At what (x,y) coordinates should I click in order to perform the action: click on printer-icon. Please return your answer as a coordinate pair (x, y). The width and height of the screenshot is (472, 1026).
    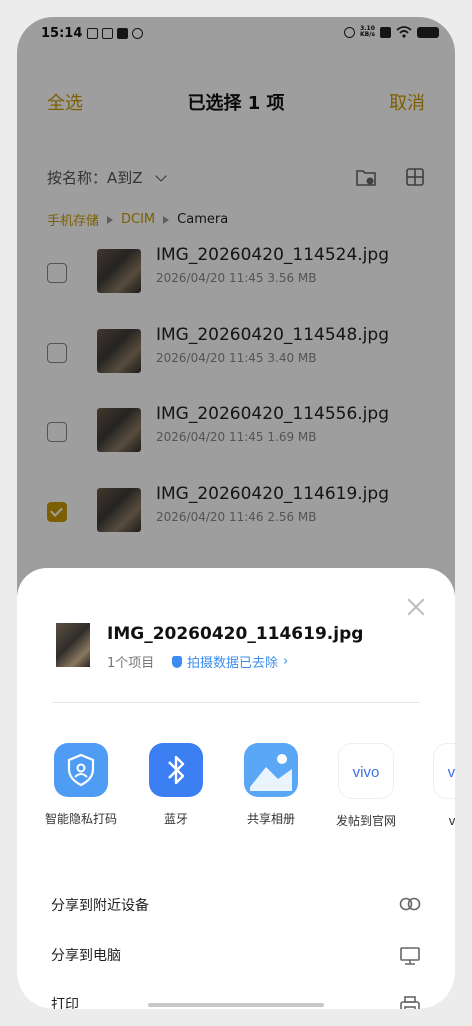
    Looking at the image, I should click on (410, 1002).